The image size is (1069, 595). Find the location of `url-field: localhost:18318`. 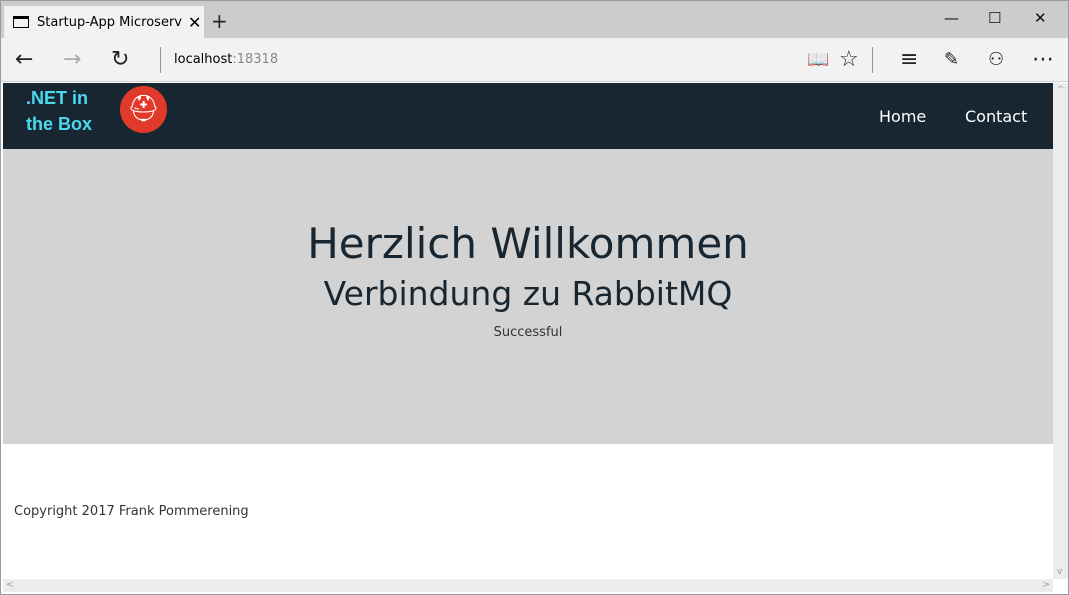

url-field: localhost:18318 is located at coordinates (226, 59).